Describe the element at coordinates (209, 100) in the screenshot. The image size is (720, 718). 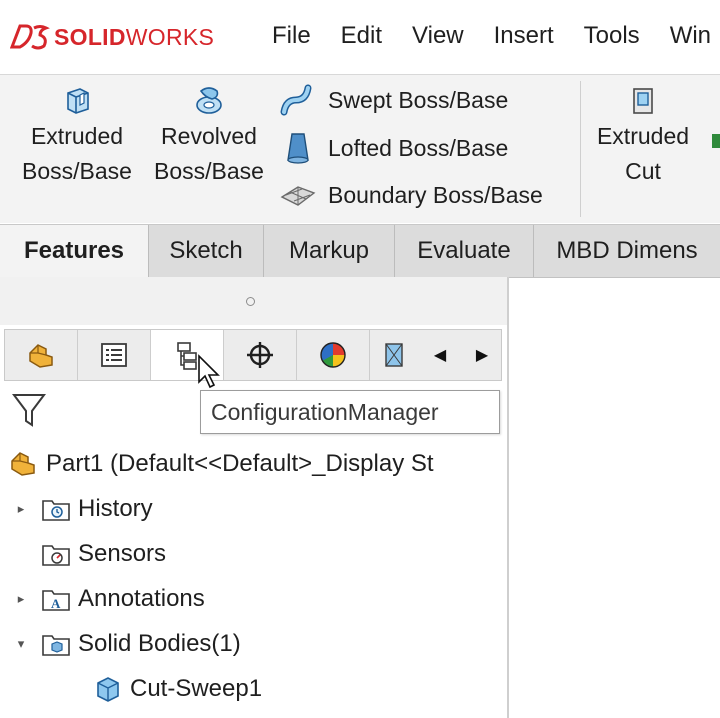
I see `revolved-boss-icon` at that location.